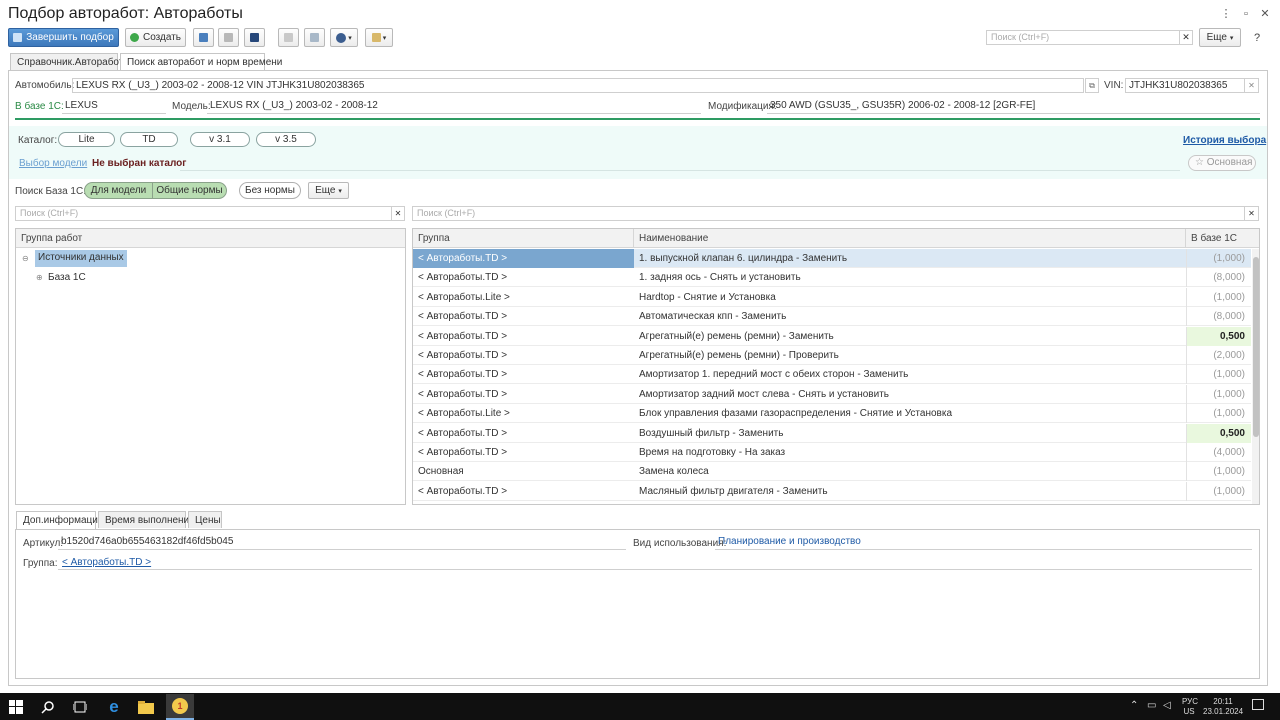  I want to click on folder-icon, so click(203, 37).